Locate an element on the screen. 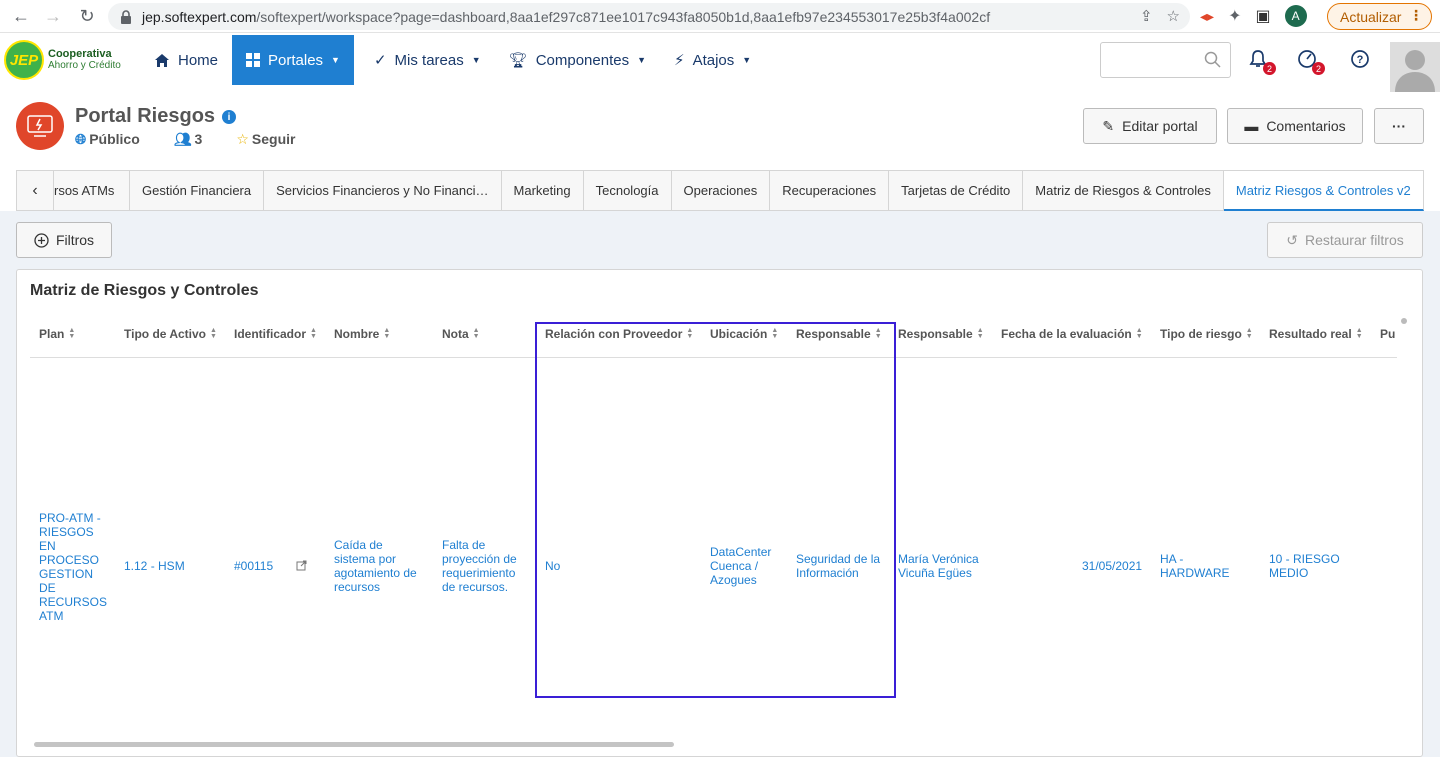 The width and height of the screenshot is (1440, 757). filters-button: Filtros is located at coordinates (64, 240).